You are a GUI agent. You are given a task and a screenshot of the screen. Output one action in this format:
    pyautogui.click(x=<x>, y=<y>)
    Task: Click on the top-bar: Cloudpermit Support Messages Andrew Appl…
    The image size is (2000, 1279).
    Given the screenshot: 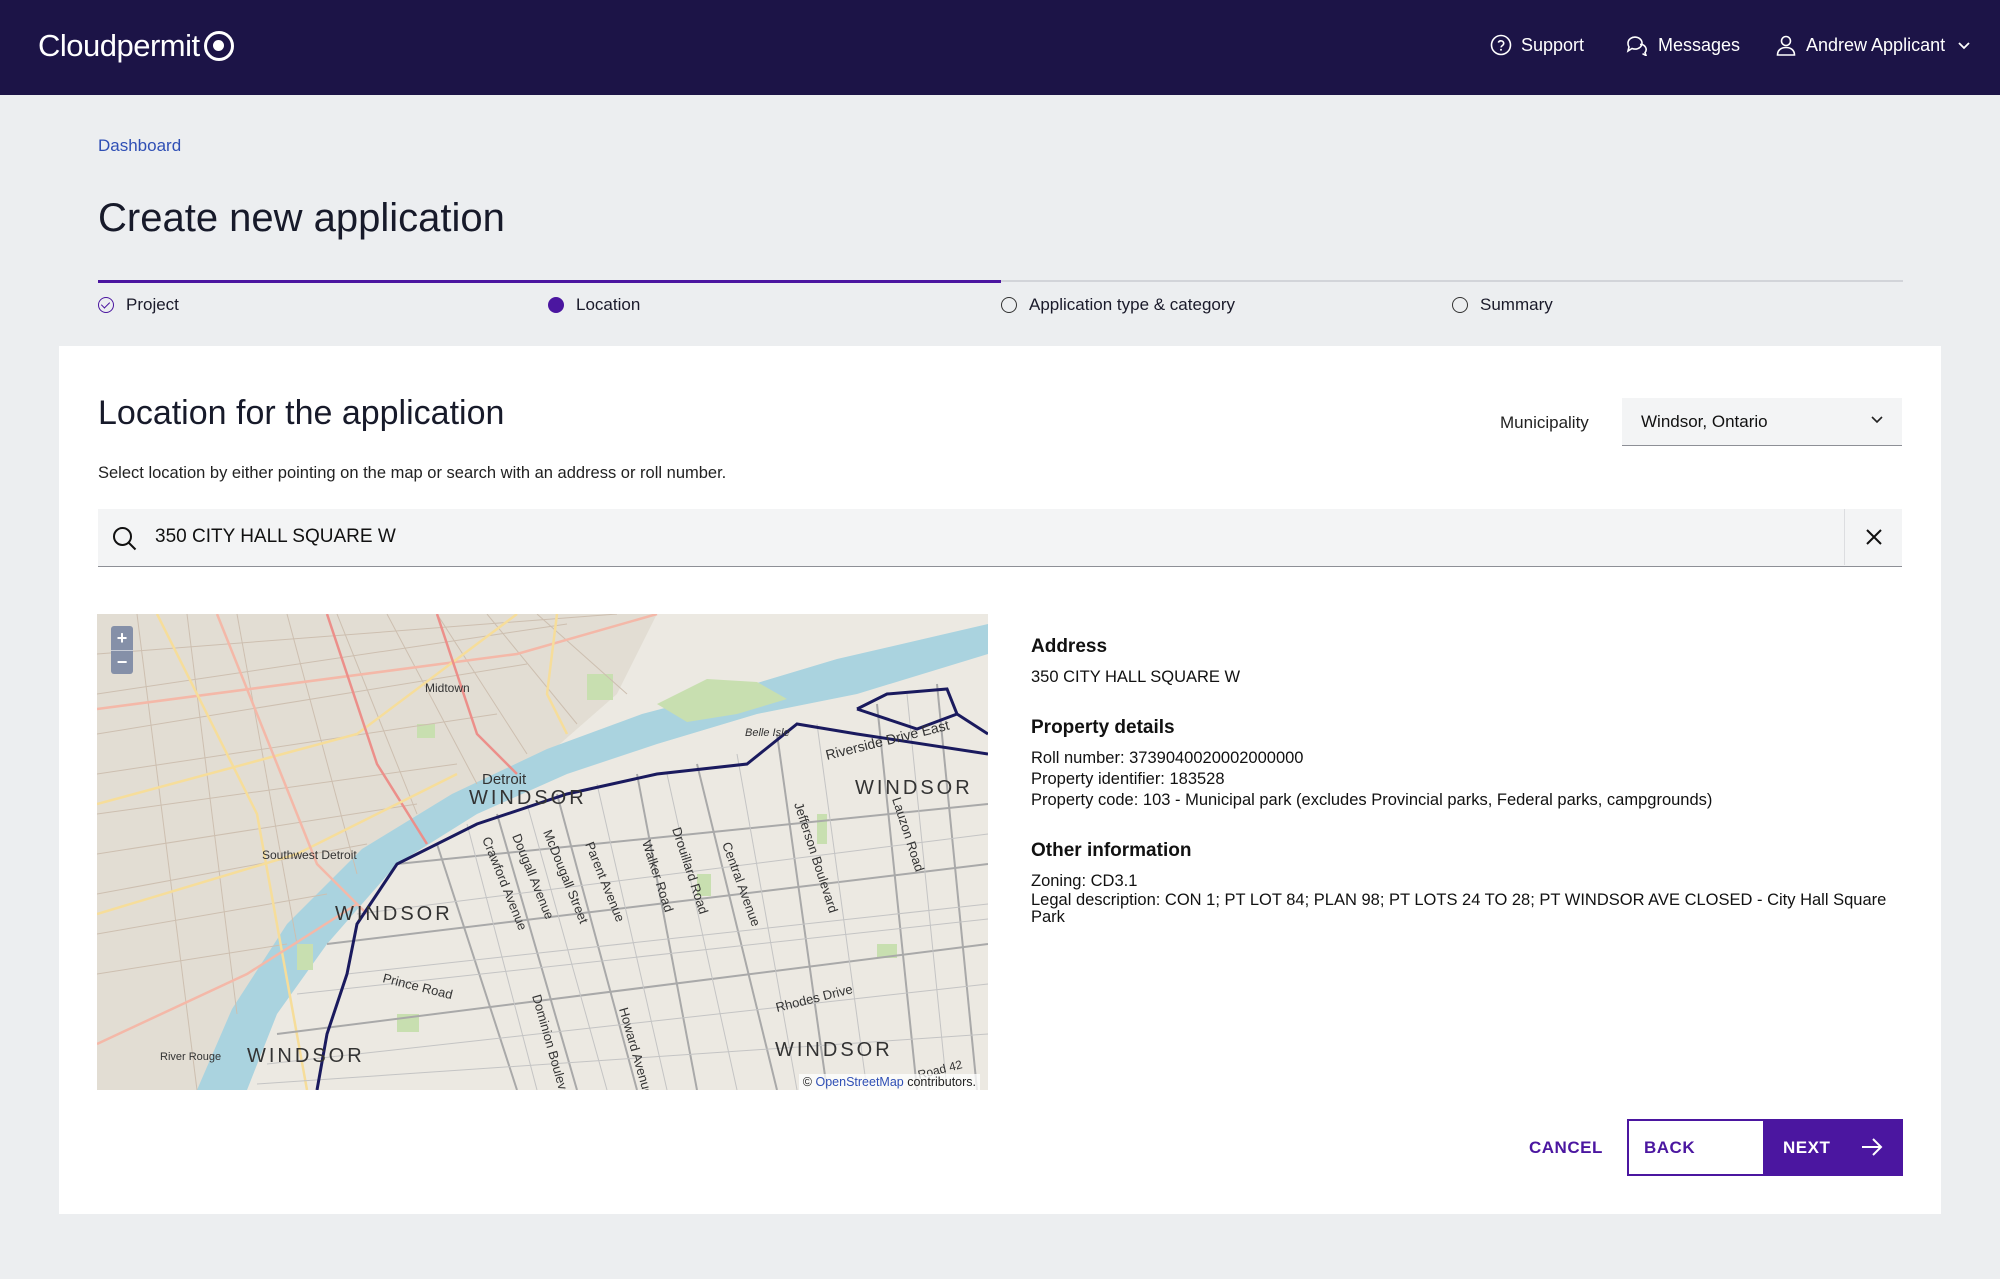 What is the action you would take?
    pyautogui.click(x=1000, y=47)
    